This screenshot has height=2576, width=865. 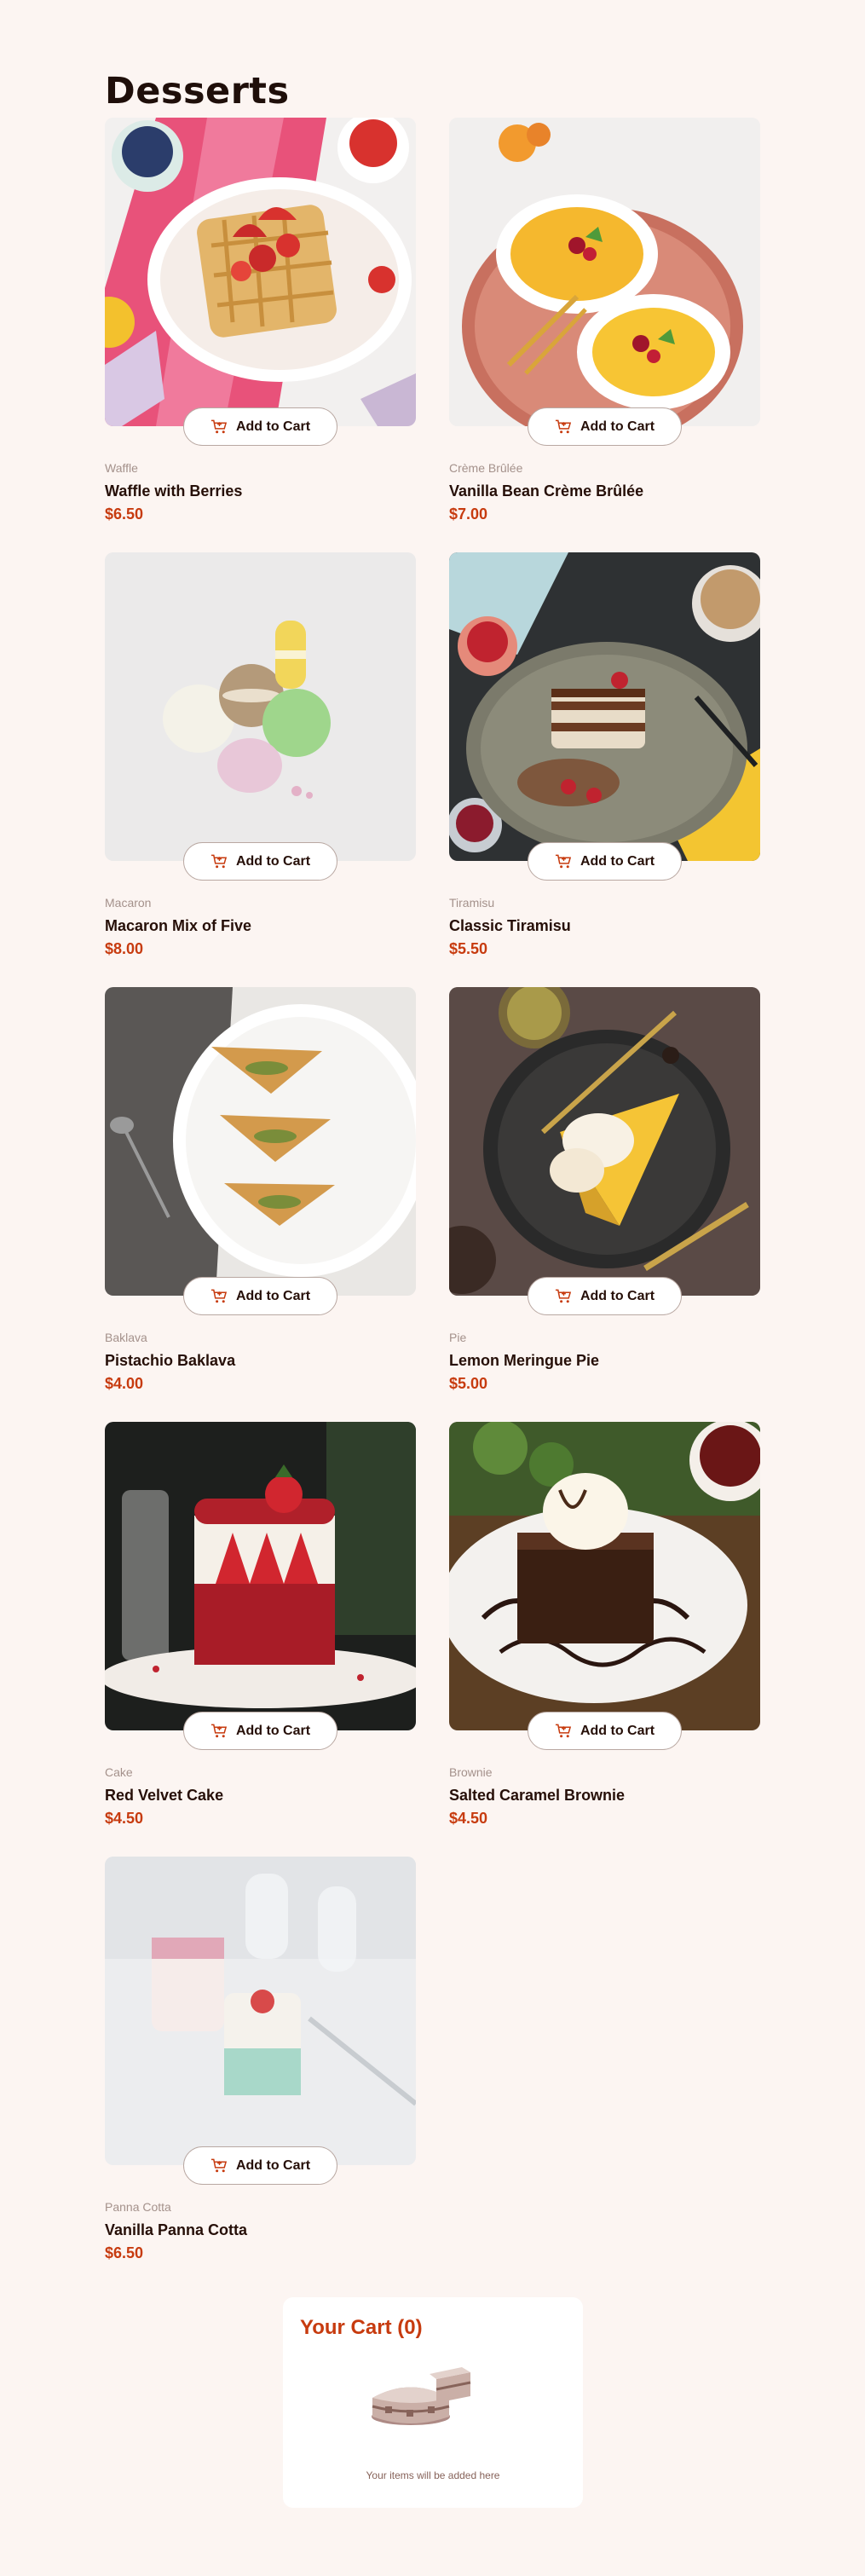 I want to click on product-category: Baklava, so click(x=126, y=1337).